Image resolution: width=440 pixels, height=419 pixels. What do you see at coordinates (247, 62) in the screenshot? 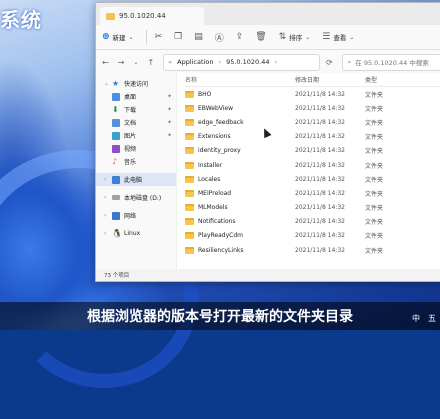
I see `breadcrumb-version: 95.0.1020.44` at bounding box center [247, 62].